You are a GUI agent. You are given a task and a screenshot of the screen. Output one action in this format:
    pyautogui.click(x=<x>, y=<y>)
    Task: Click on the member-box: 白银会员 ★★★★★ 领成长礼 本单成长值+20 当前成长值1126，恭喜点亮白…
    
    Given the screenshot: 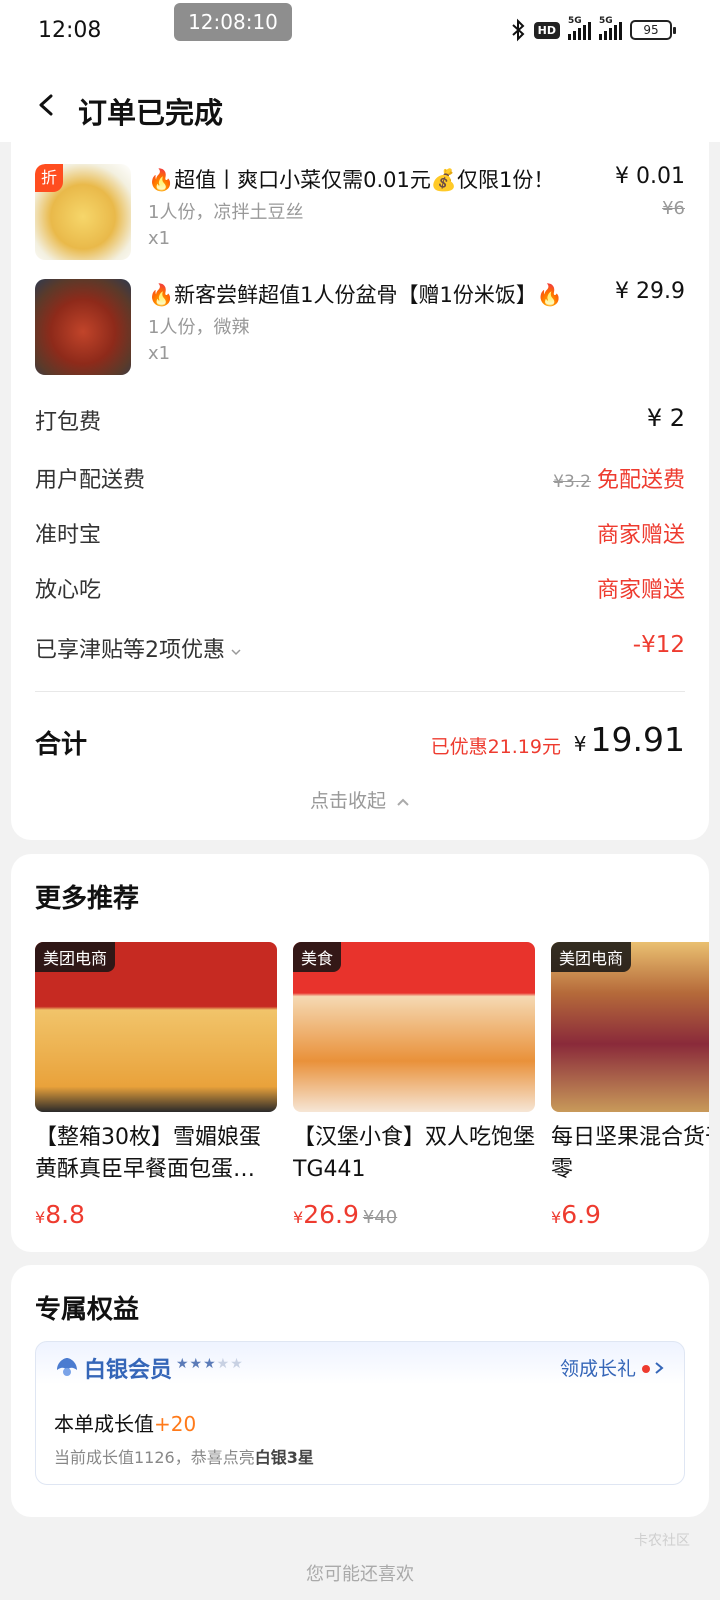 What is the action you would take?
    pyautogui.click(x=360, y=1413)
    